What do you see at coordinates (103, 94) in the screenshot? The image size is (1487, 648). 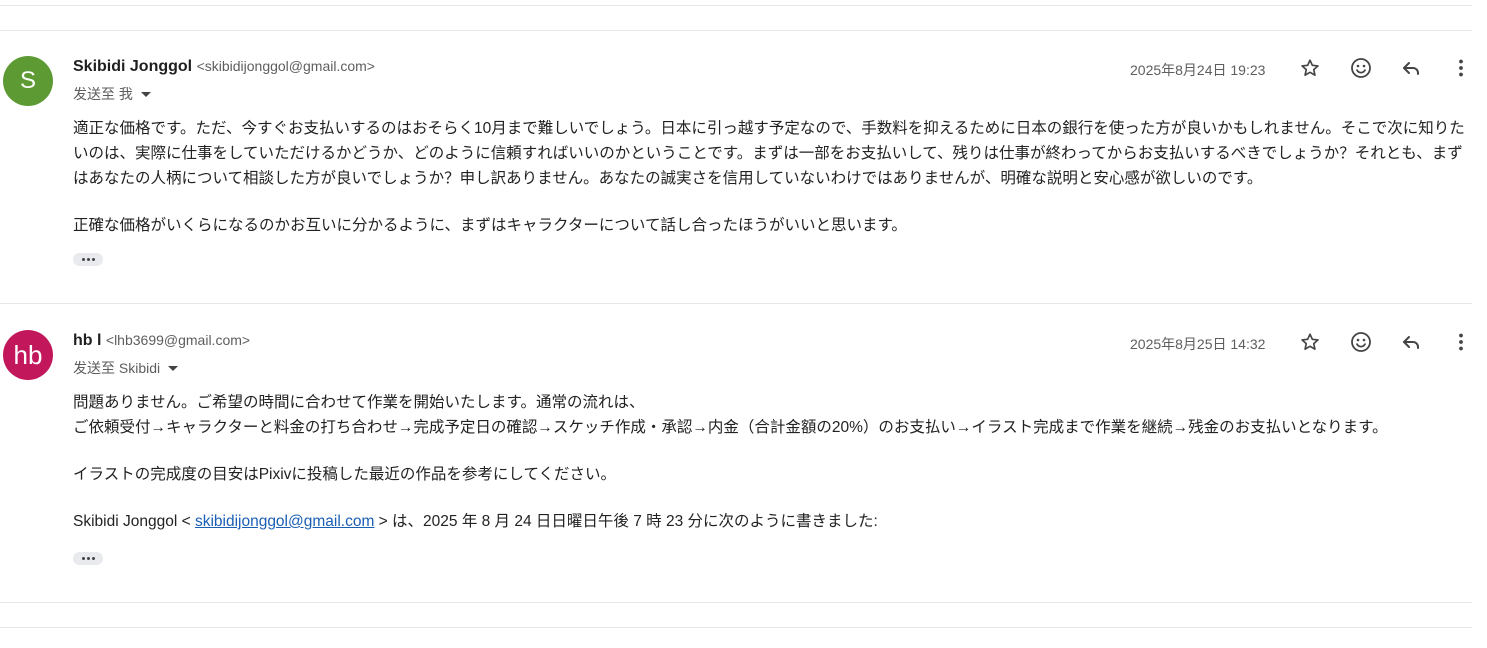 I see `recipient-label: 发送至 我` at bounding box center [103, 94].